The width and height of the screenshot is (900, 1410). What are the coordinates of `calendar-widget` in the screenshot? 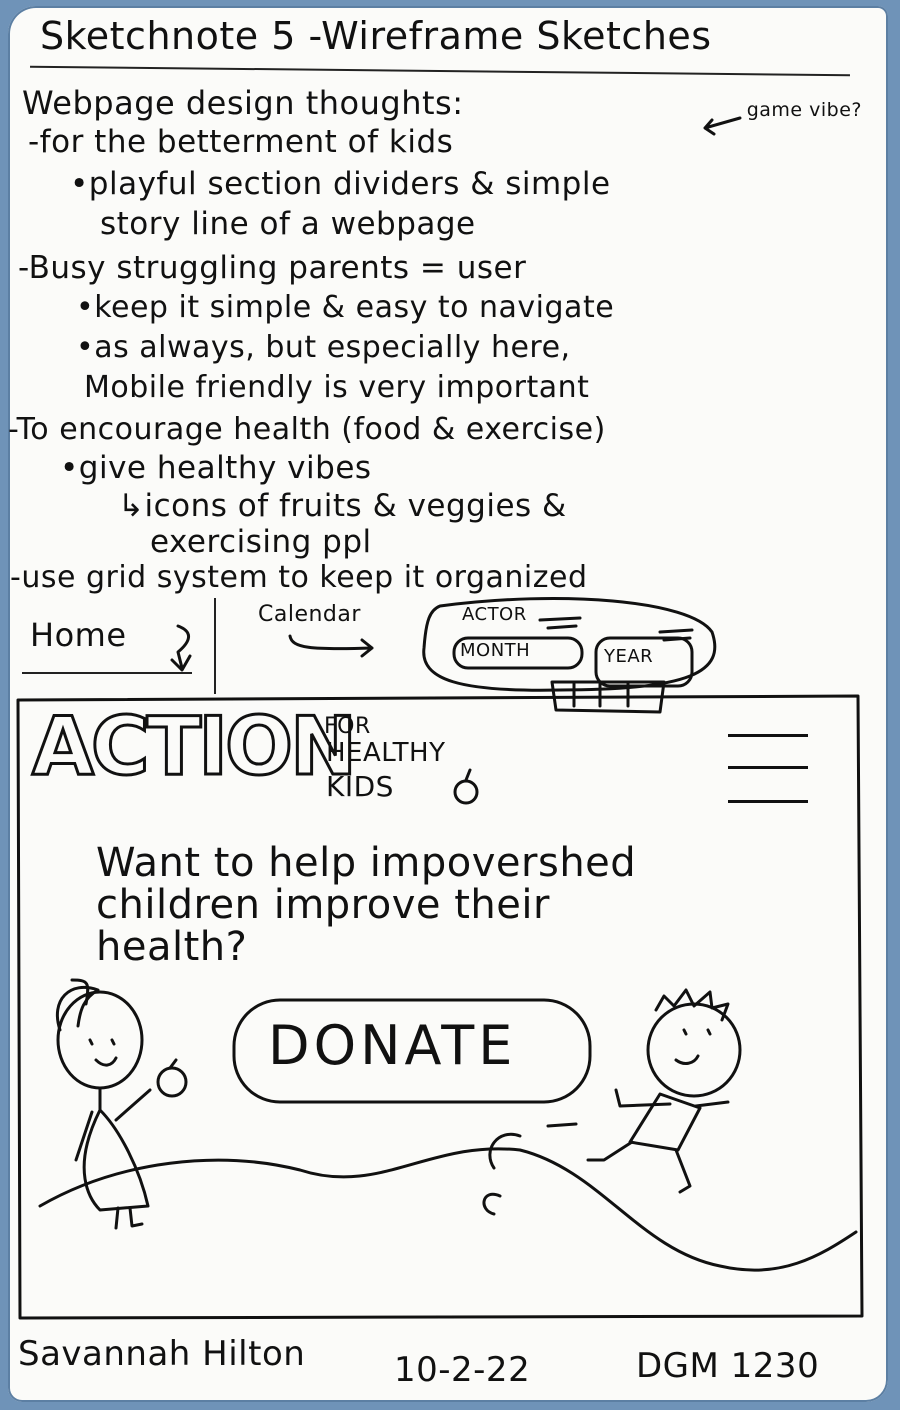 It's located at (569, 644).